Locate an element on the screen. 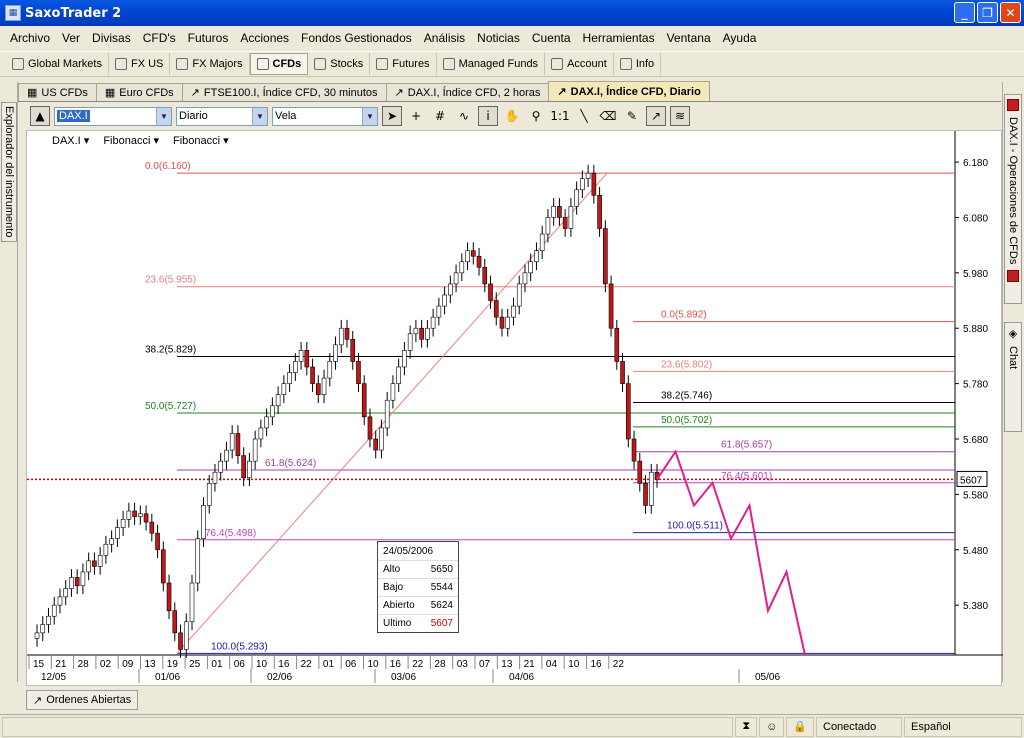 Image resolution: width=1024 pixels, height=738 pixels. collapse-toggle-button: ▲ is located at coordinates (40, 116).